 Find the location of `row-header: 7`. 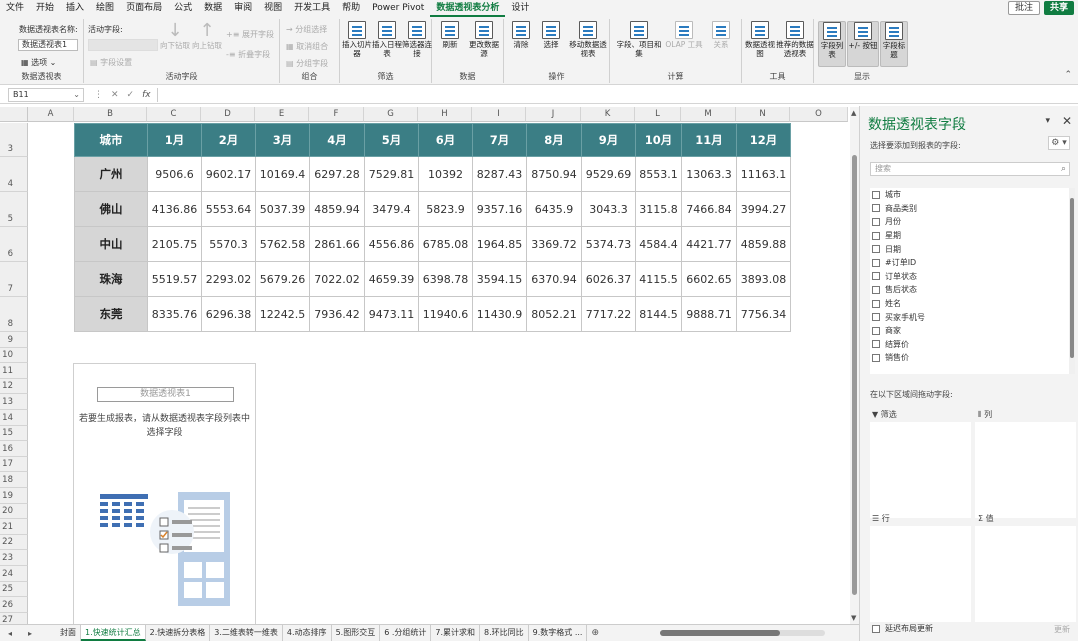

row-header: 7 is located at coordinates (14, 279).